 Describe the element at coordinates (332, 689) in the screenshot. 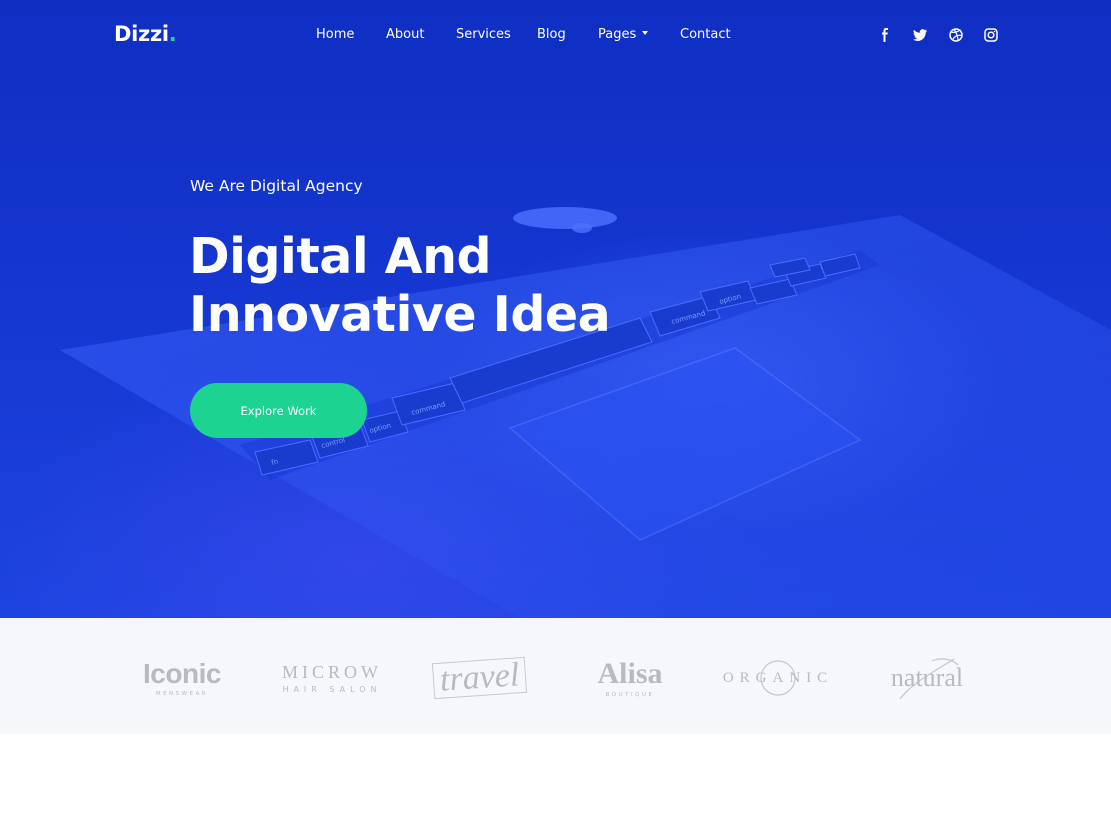

I see `brand-tagline: HAIR SALON` at that location.